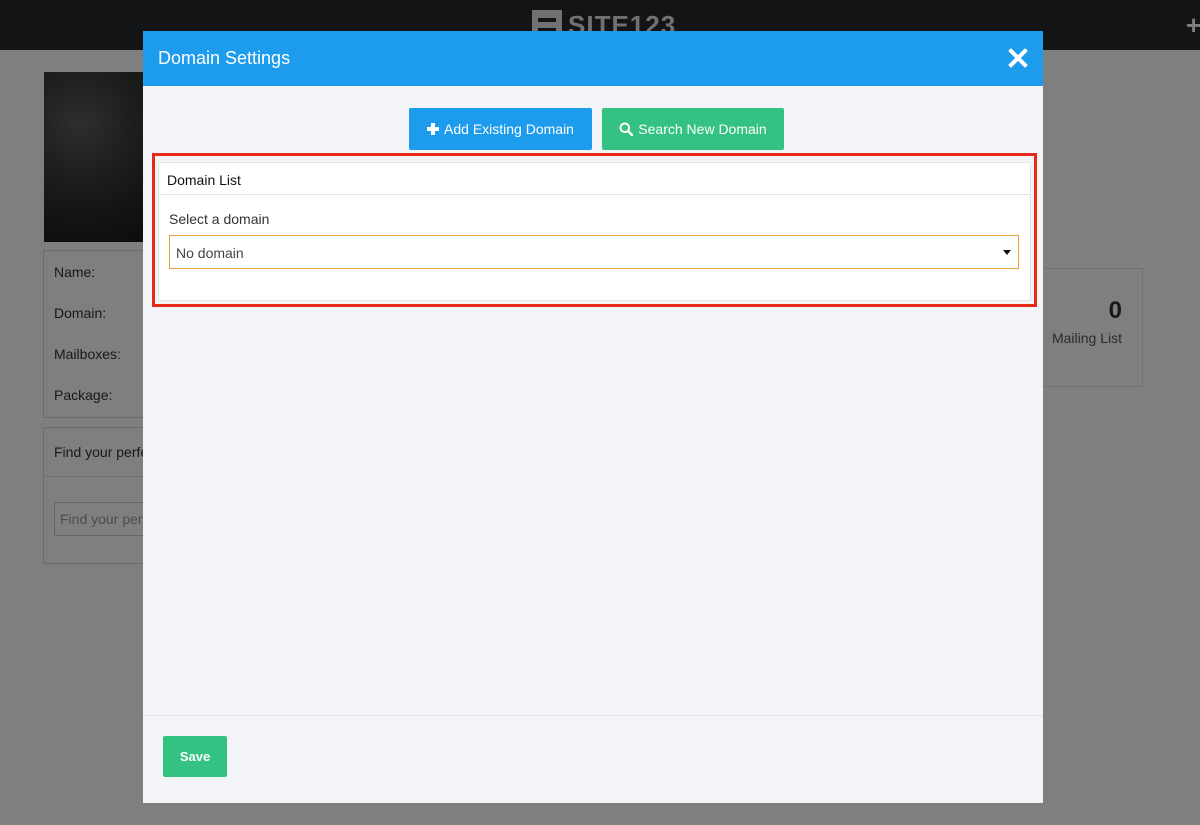 The width and height of the screenshot is (1200, 825). Describe the element at coordinates (593, 58) in the screenshot. I see `modal-header: Domain Settings` at that location.